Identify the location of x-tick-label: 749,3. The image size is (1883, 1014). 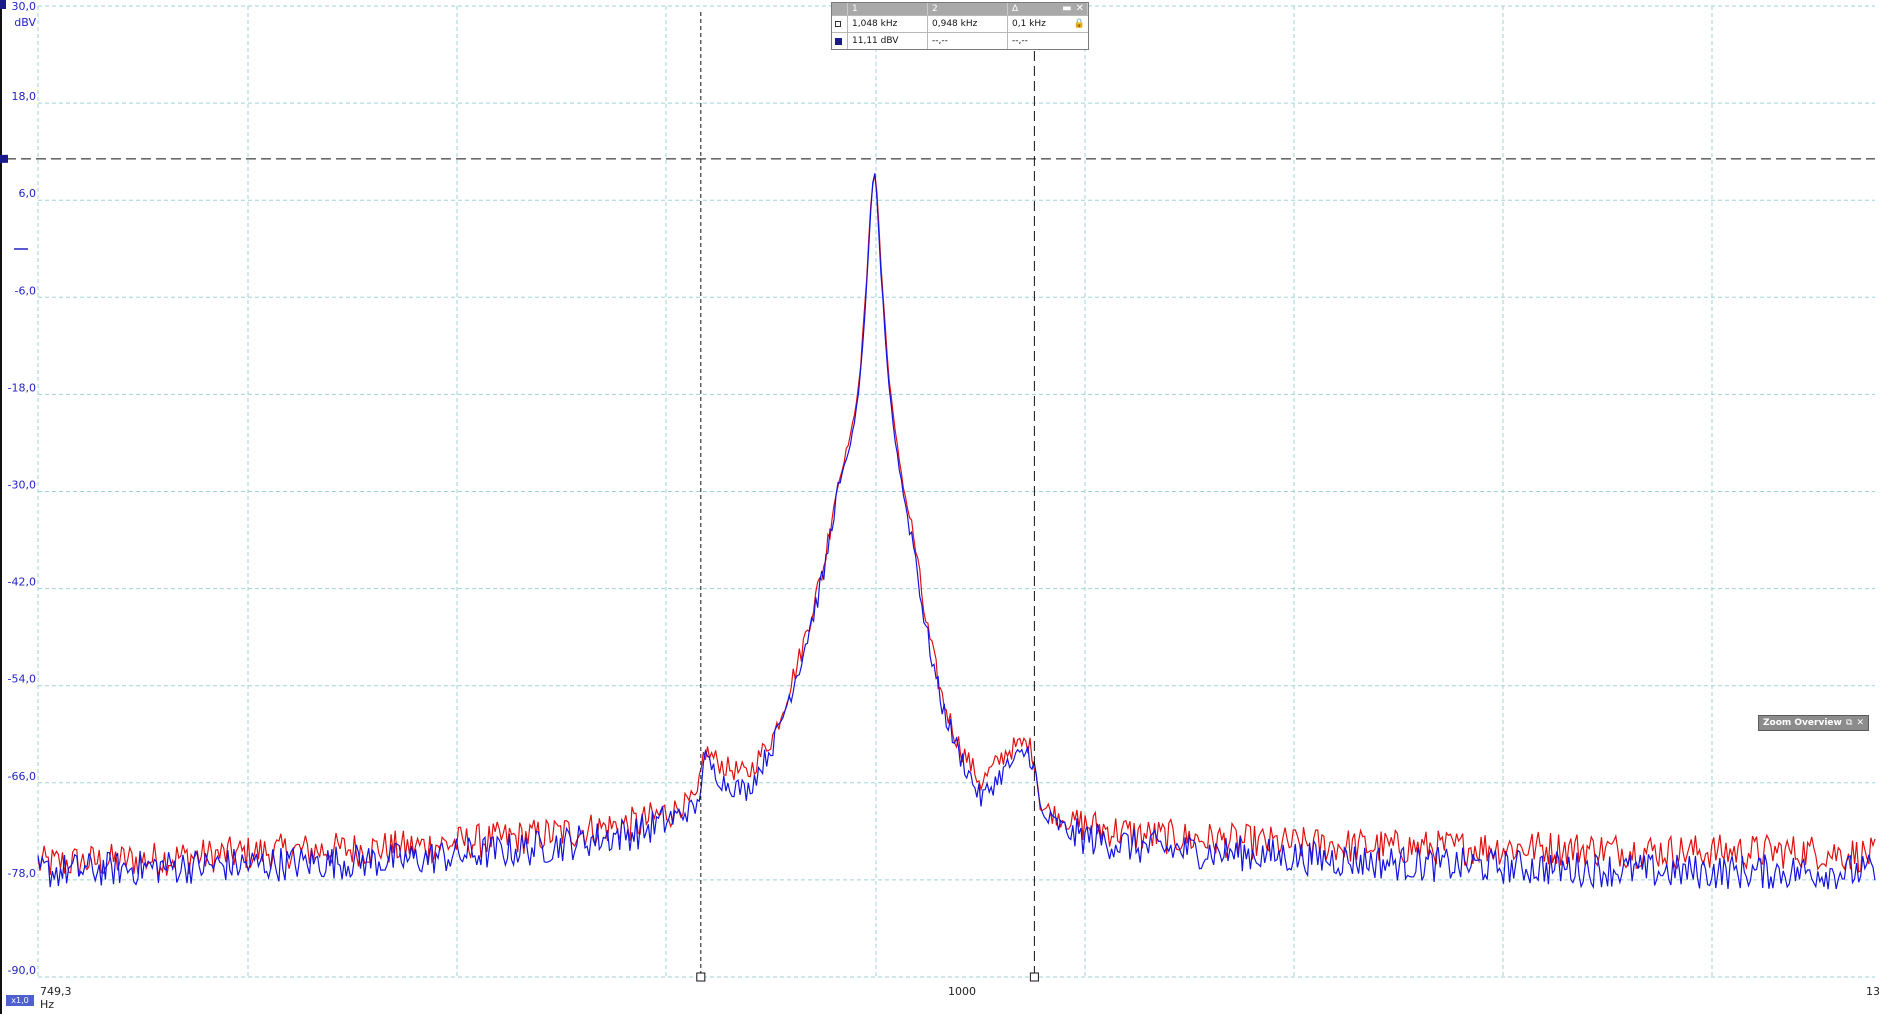
(56, 991).